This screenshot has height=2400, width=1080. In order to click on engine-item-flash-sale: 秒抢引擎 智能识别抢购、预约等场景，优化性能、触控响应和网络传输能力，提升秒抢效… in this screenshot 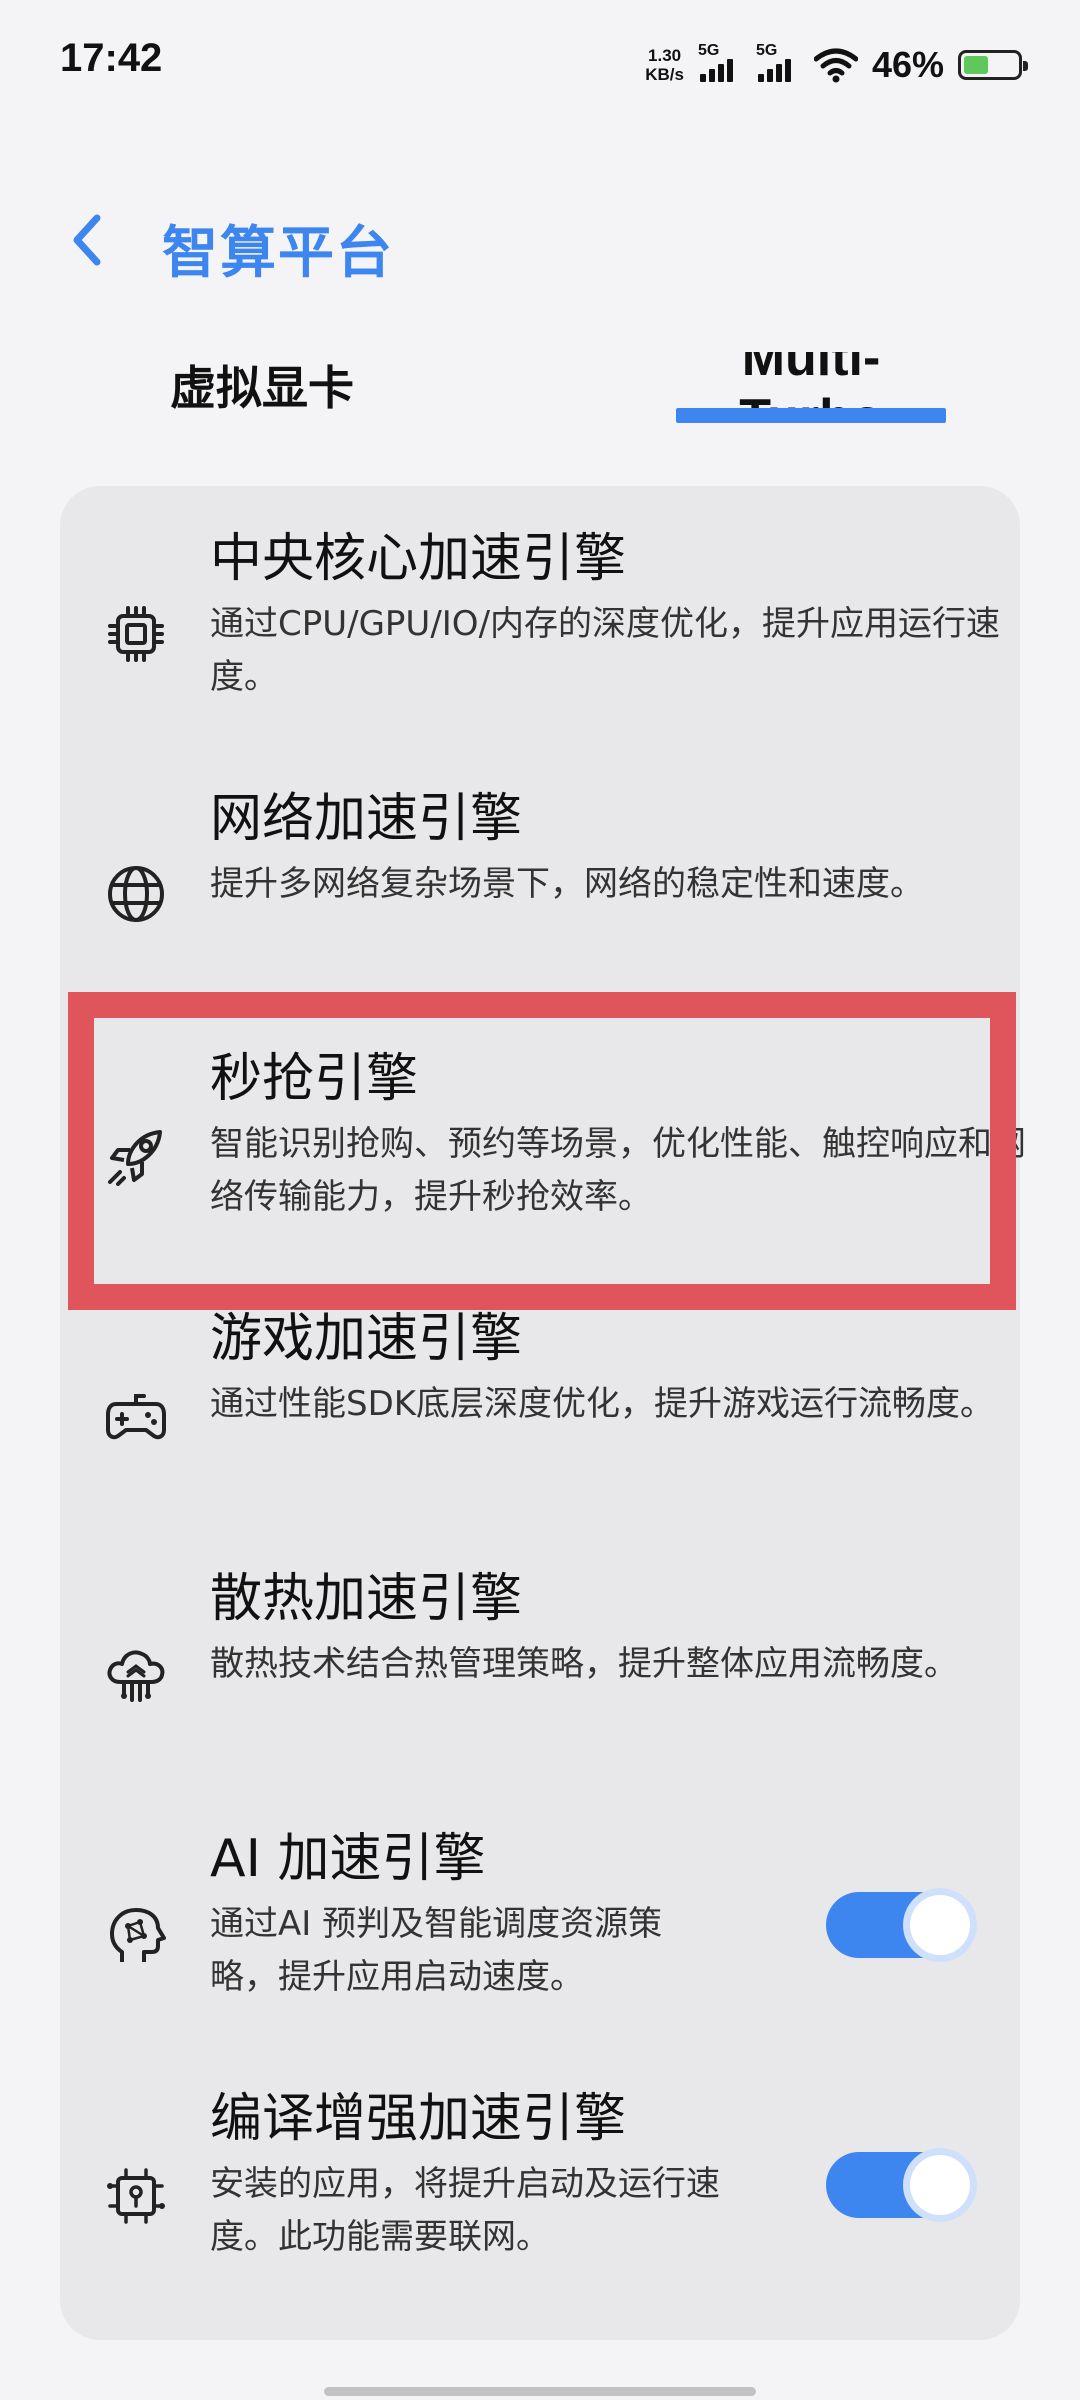, I will do `click(543, 1167)`.